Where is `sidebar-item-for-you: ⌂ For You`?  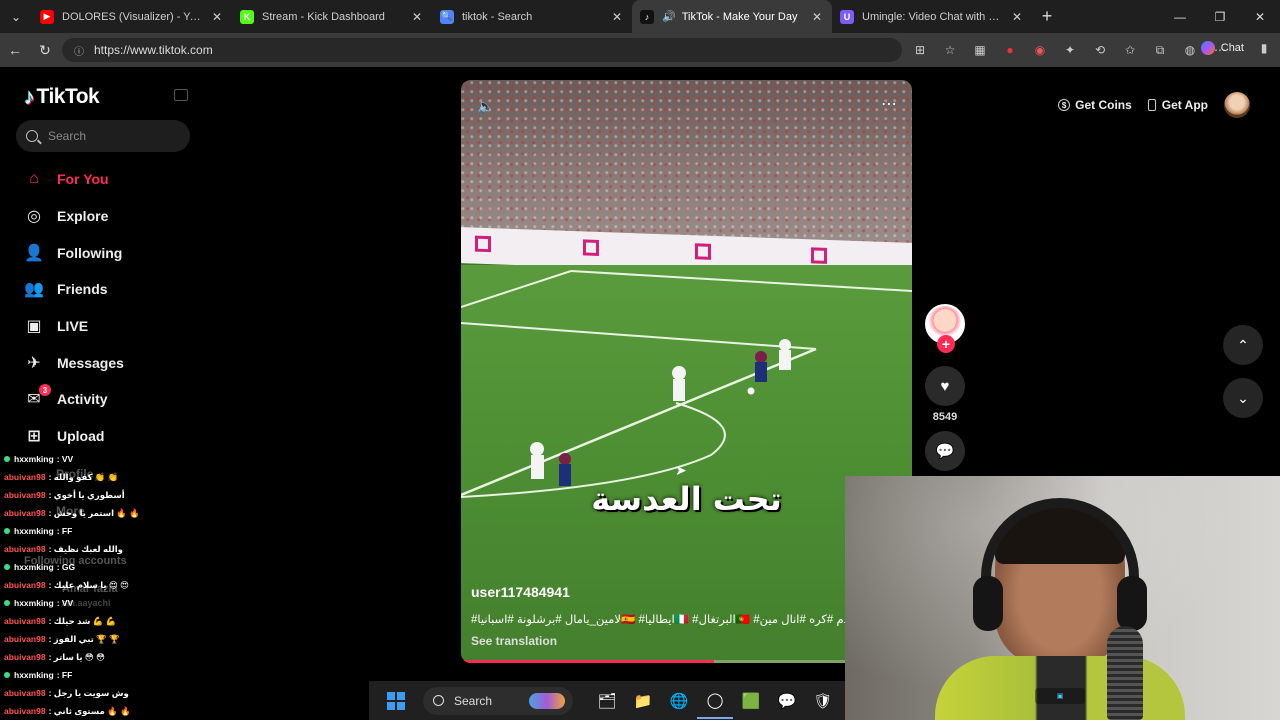 sidebar-item-for-you: ⌂ For You is located at coordinates (74, 179).